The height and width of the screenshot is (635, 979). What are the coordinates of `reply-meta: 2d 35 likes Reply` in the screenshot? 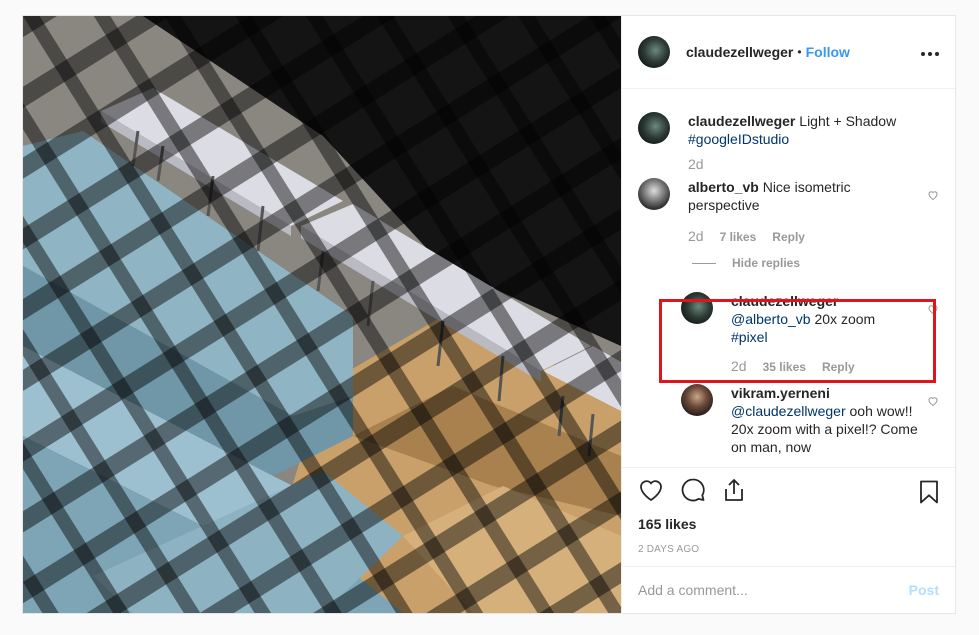 It's located at (835, 366).